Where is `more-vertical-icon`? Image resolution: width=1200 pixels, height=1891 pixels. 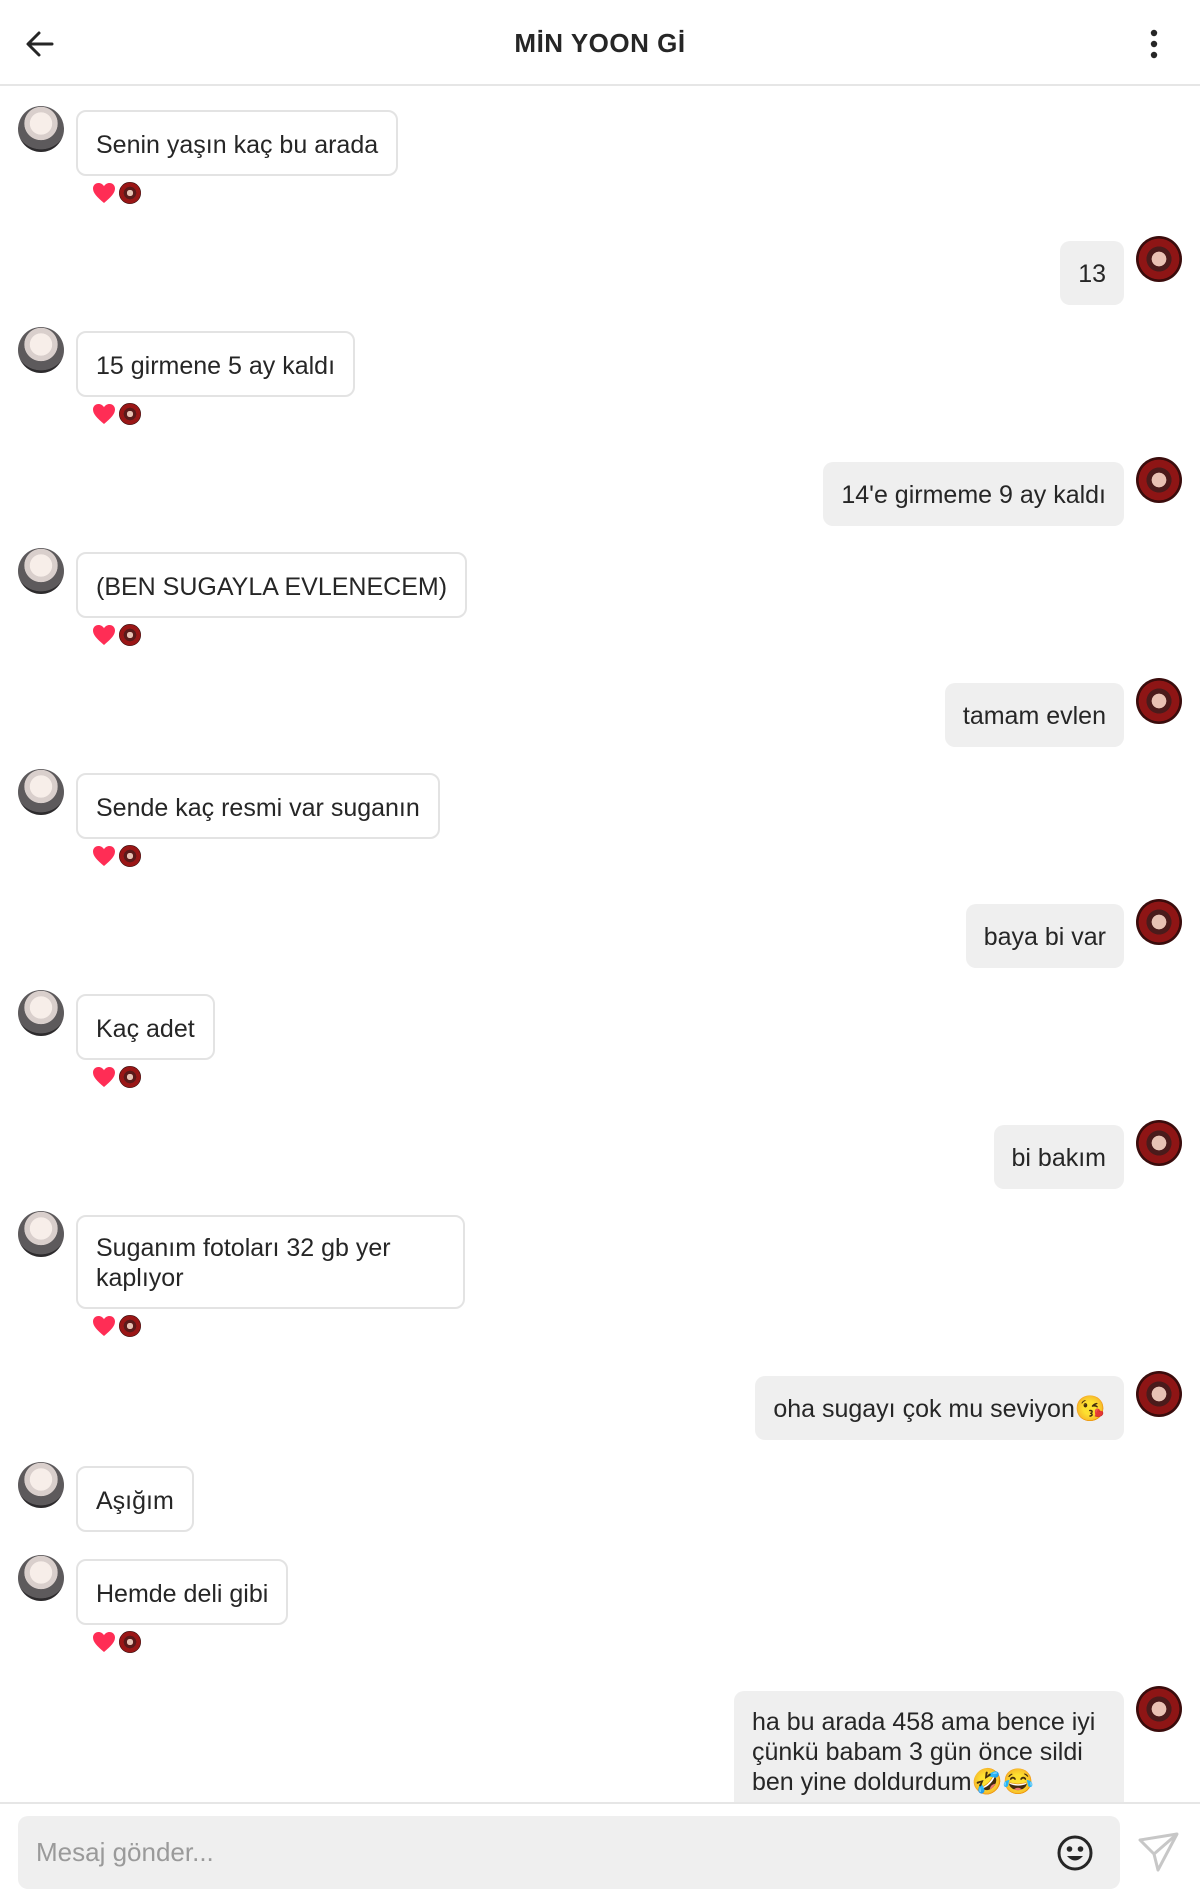
more-vertical-icon is located at coordinates (1154, 44).